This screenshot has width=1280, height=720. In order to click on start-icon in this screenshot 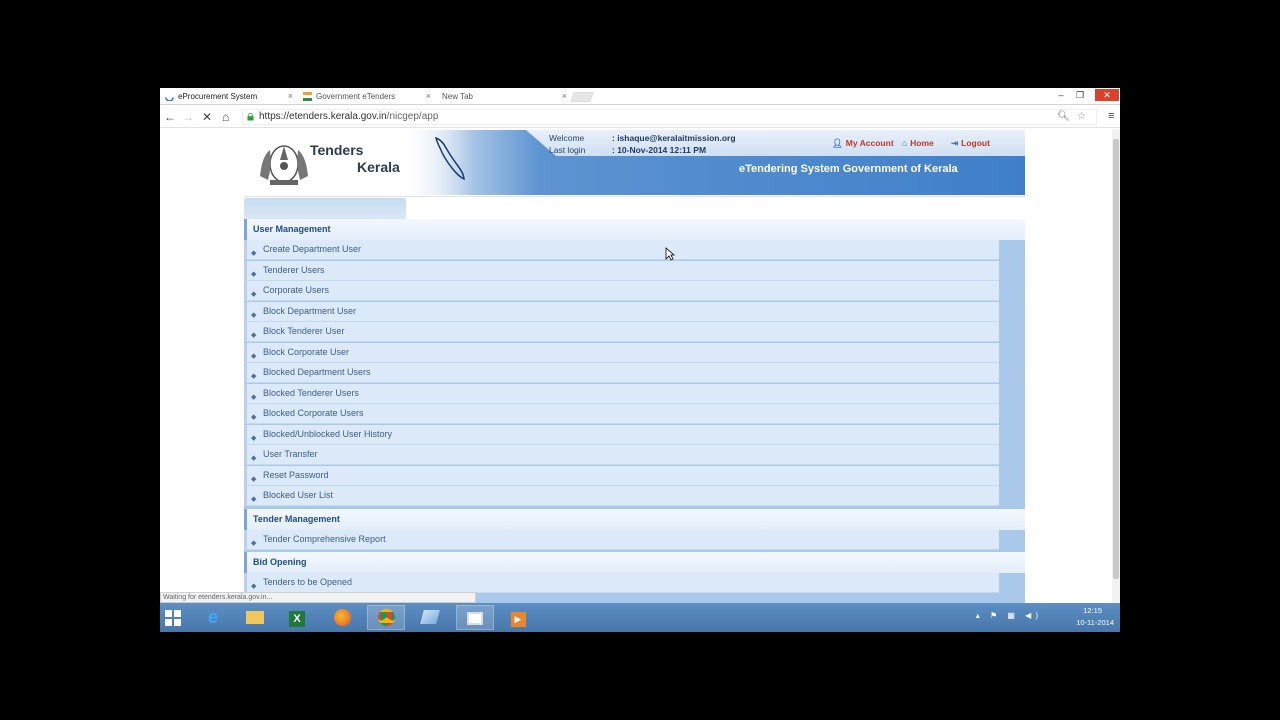, I will do `click(173, 617)`.